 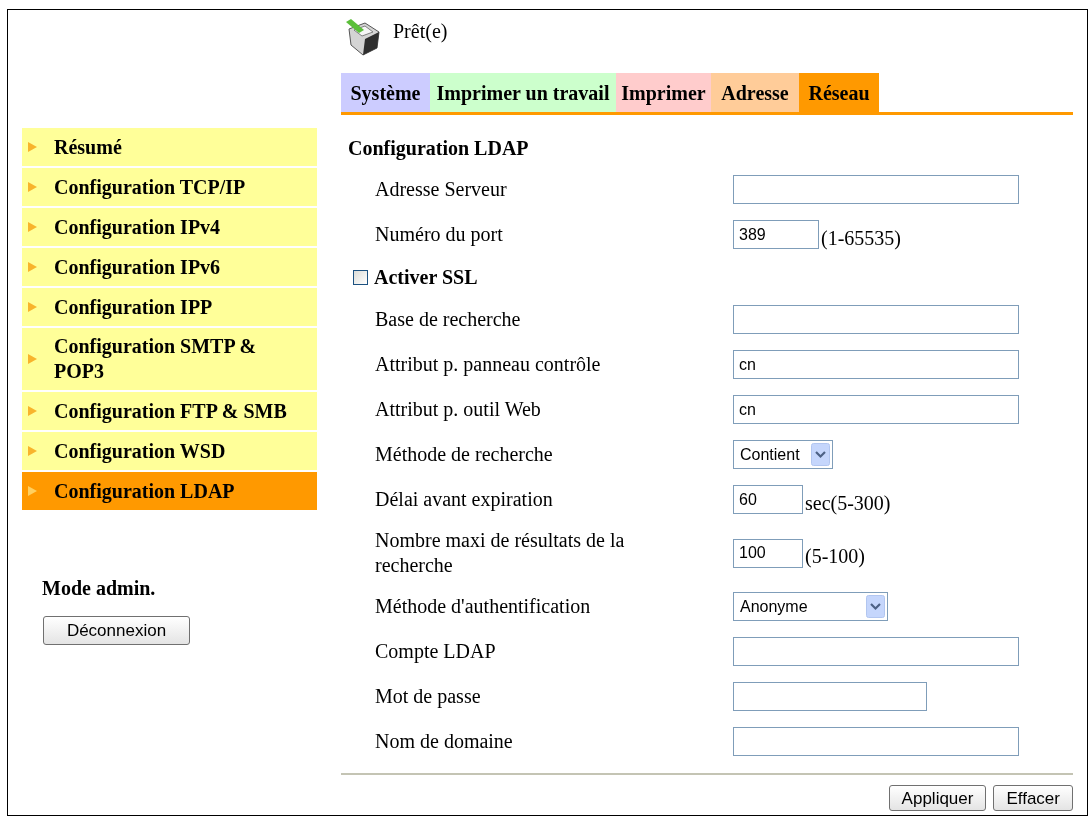 I want to click on sidebar-item: Configuration IPv4, so click(x=169, y=227).